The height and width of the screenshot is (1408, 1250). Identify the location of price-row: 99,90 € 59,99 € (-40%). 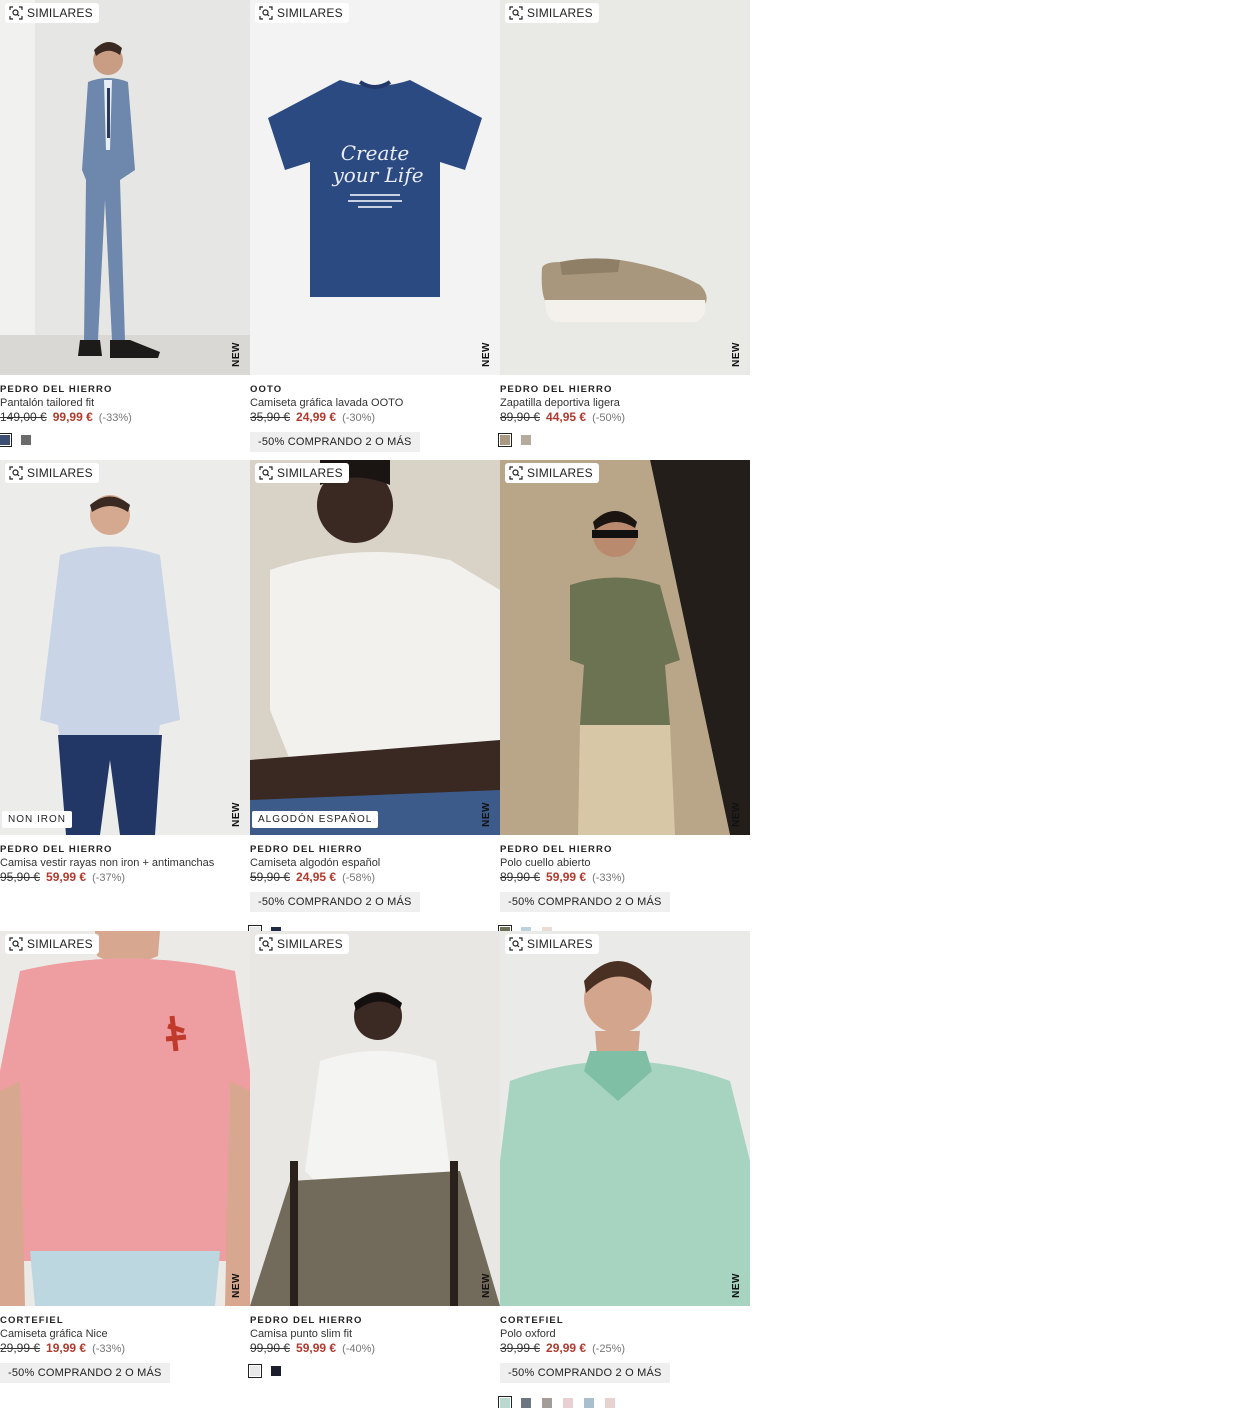
(375, 1349).